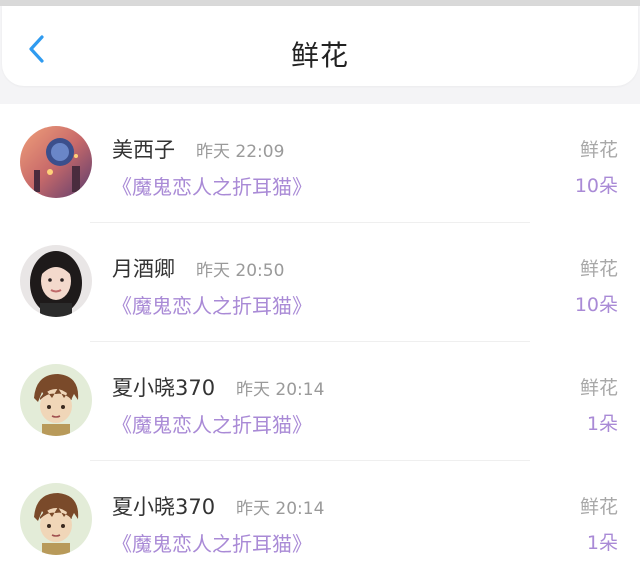  I want to click on timestamp: 昨天 20:50, so click(240, 271).